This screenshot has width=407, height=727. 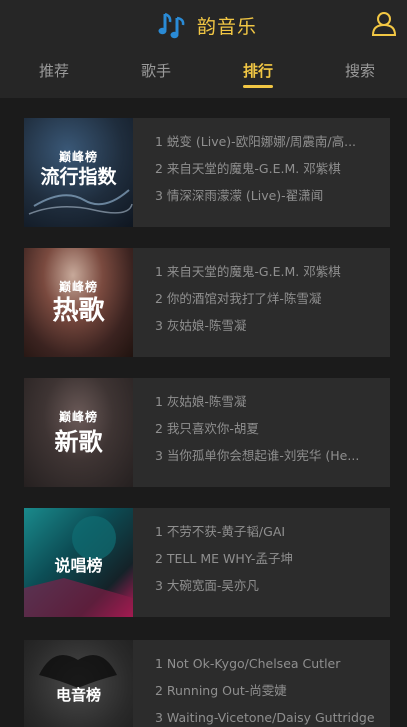 I want to click on song-item: 3 灰姑娘-陈雪凝, so click(x=269, y=325).